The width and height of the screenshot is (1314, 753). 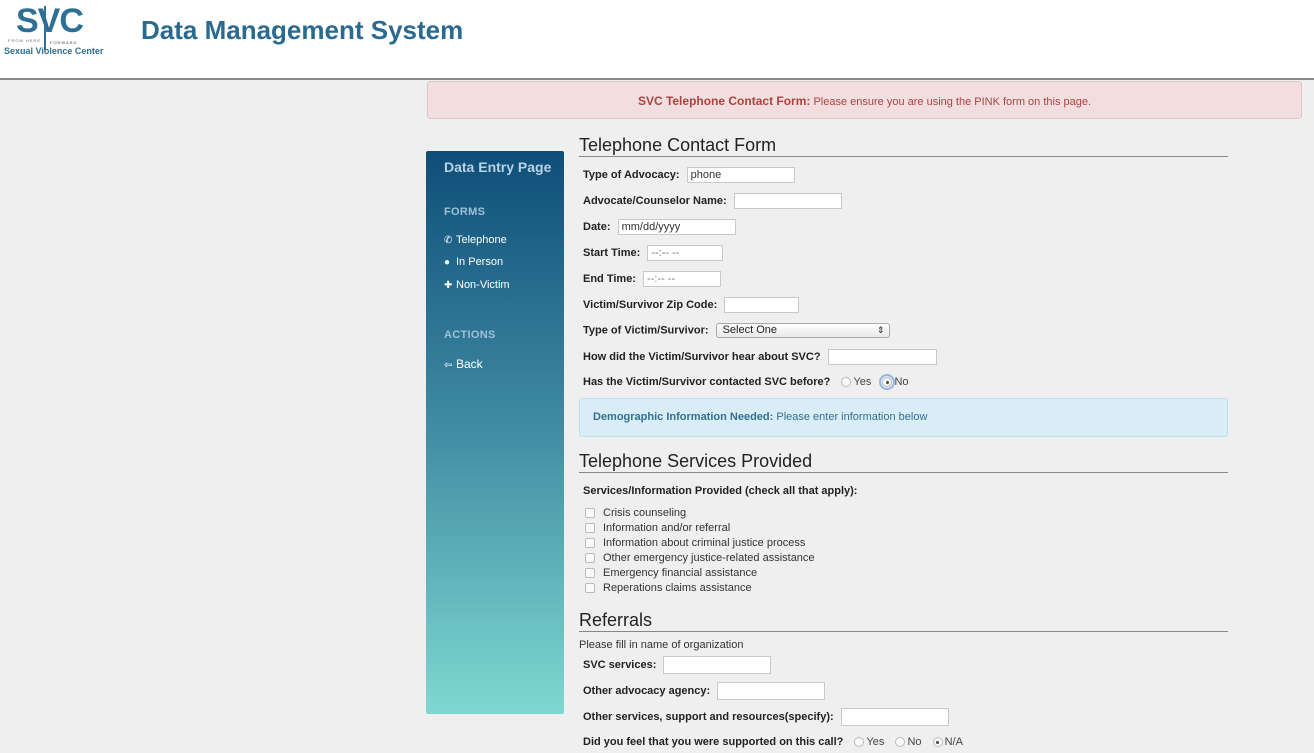 I want to click on sidebar-item-telephone: ✆ Telephone, so click(x=475, y=240).